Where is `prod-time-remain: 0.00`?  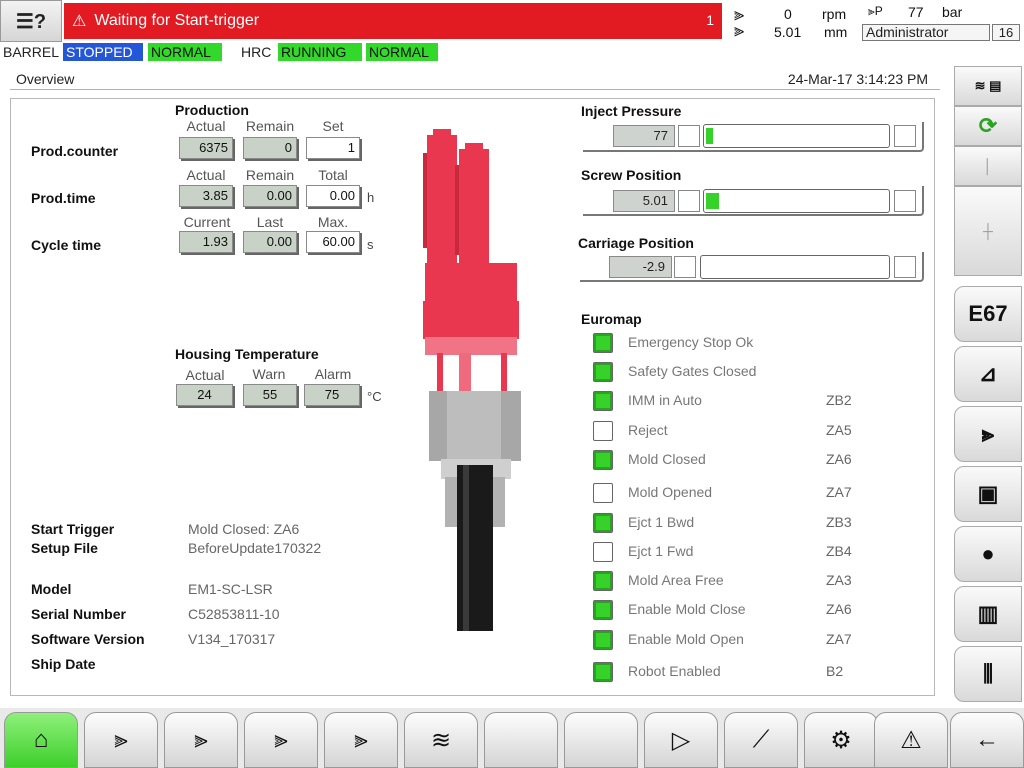 prod-time-remain: 0.00 is located at coordinates (270, 196).